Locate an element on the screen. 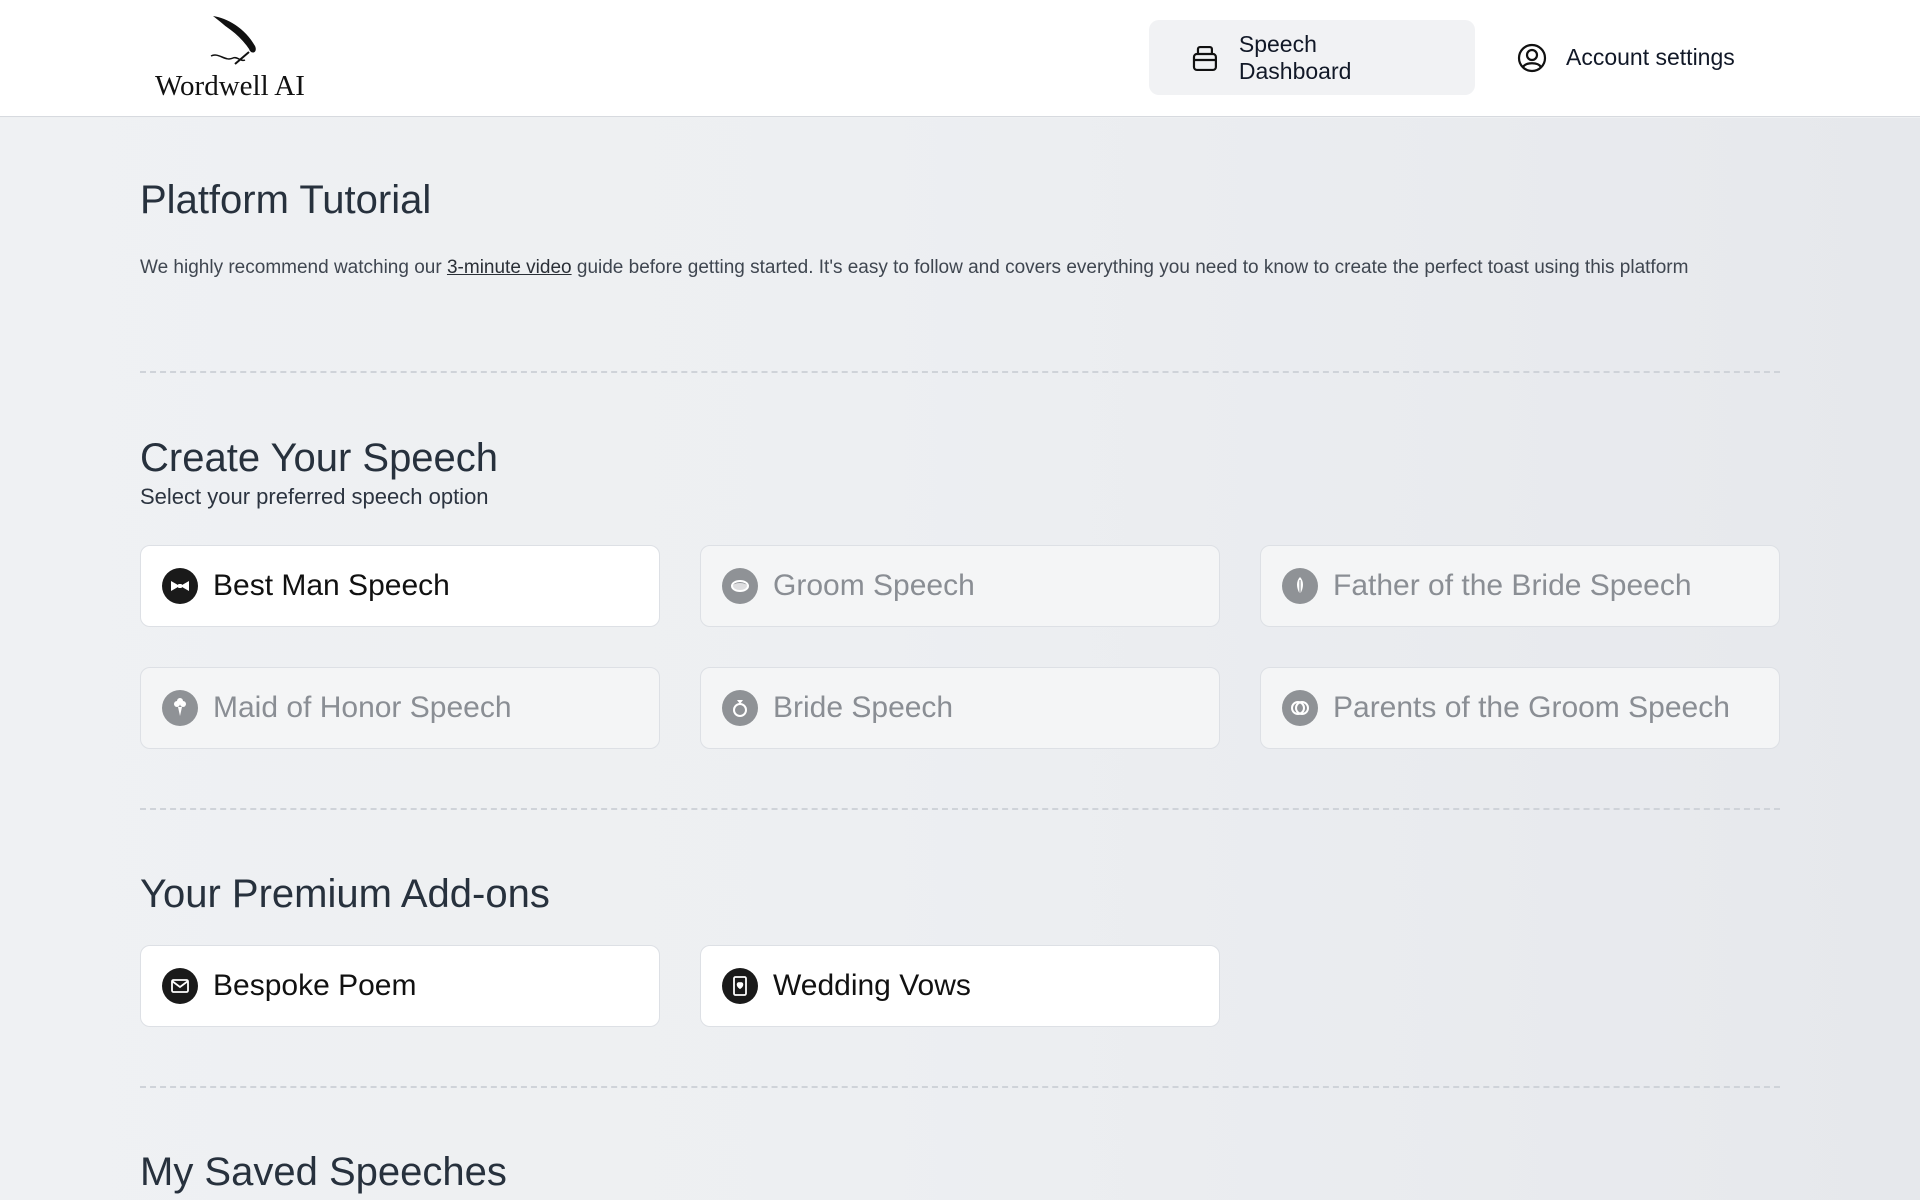 This screenshot has height=1200, width=1920. tutorial-title: Platform Tutorial is located at coordinates (286, 200).